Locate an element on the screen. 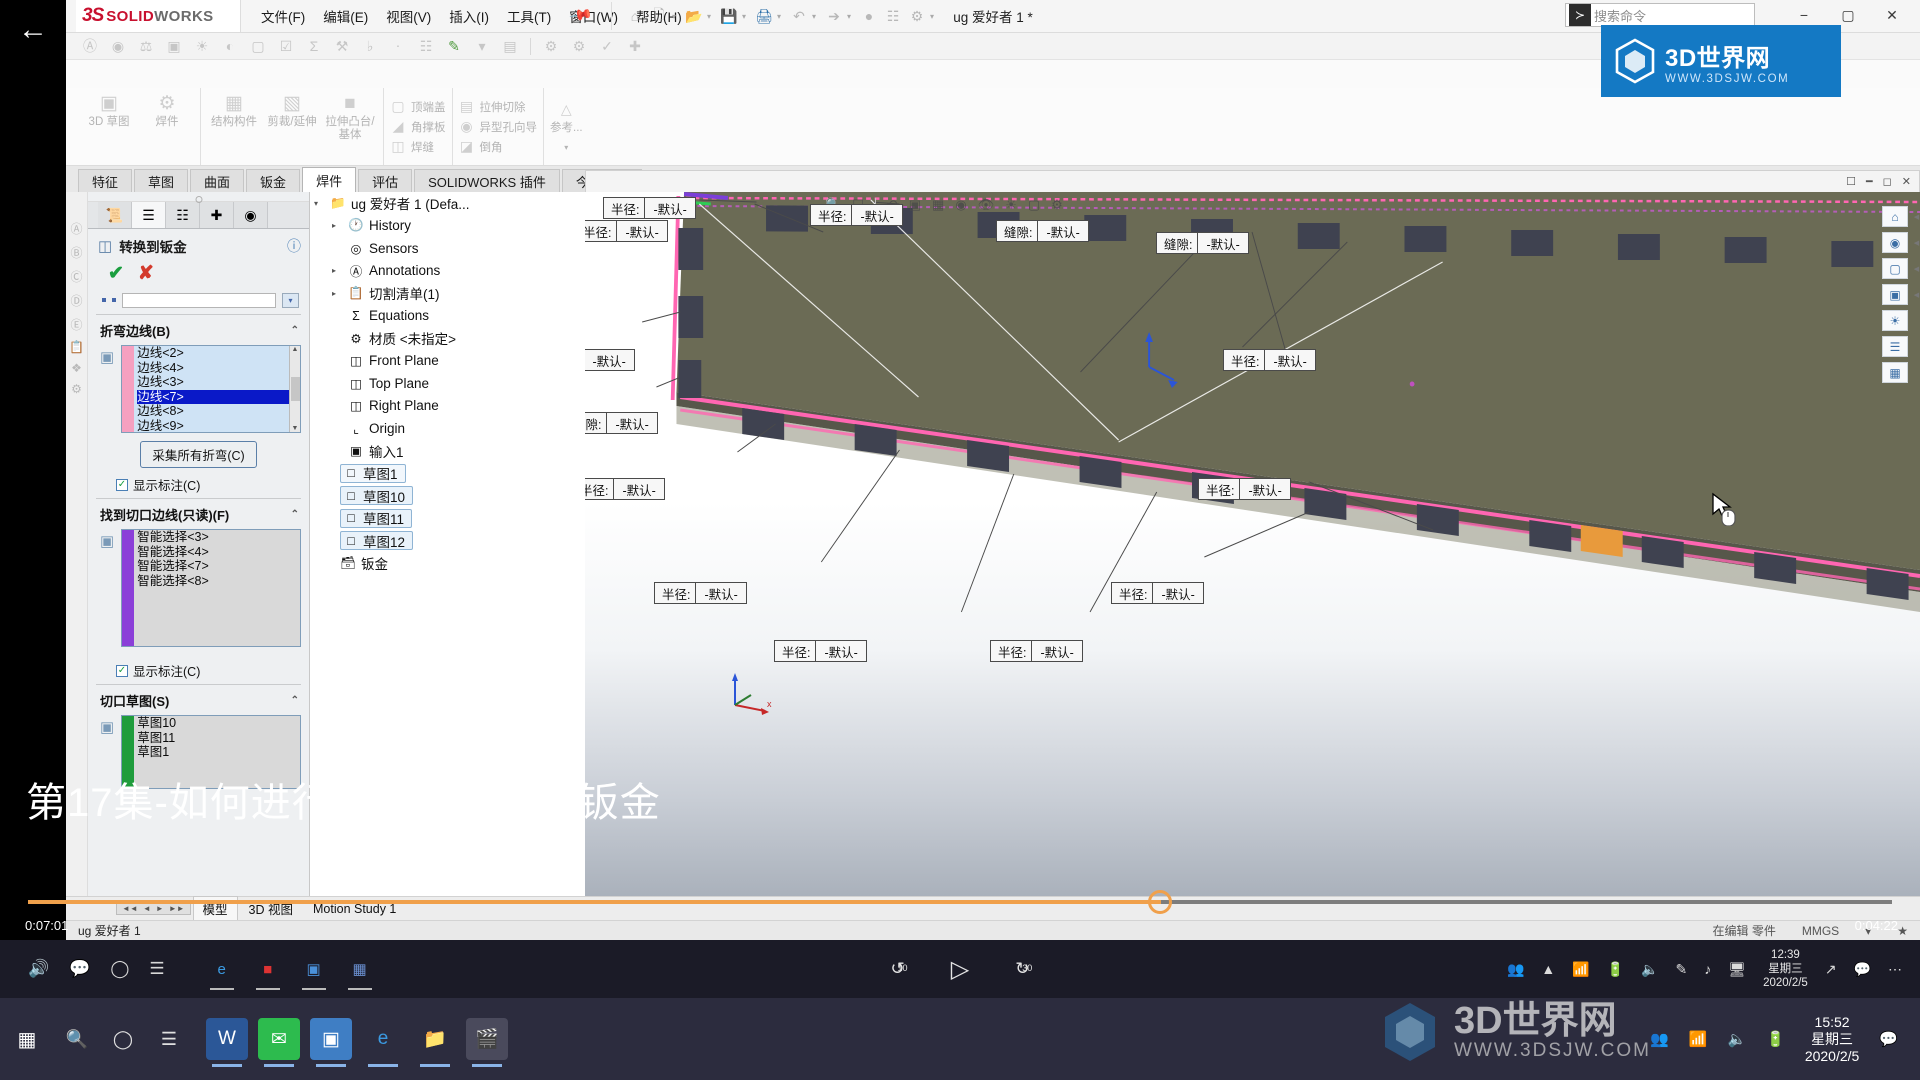 Image resolution: width=1920 pixels, height=1080 pixels. help-question-icon: ⓘ is located at coordinates (294, 246).